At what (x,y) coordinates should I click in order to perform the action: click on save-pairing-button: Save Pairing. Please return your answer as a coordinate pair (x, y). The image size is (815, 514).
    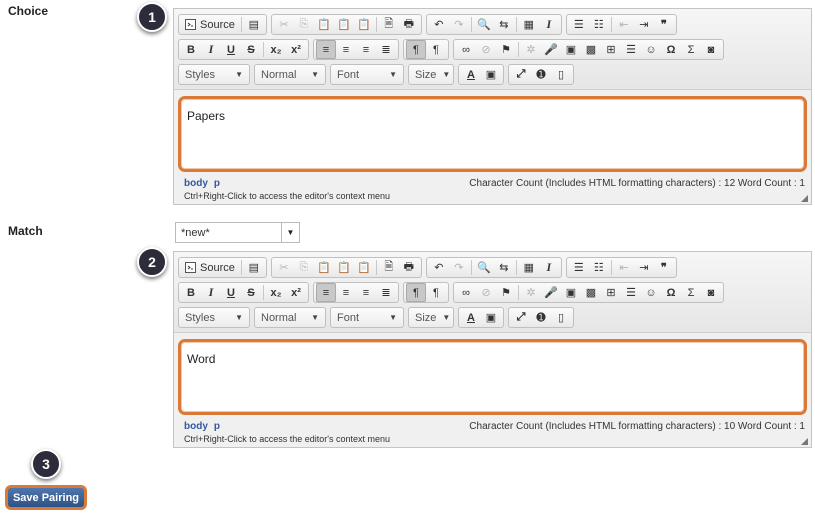
    Looking at the image, I should click on (46, 497).